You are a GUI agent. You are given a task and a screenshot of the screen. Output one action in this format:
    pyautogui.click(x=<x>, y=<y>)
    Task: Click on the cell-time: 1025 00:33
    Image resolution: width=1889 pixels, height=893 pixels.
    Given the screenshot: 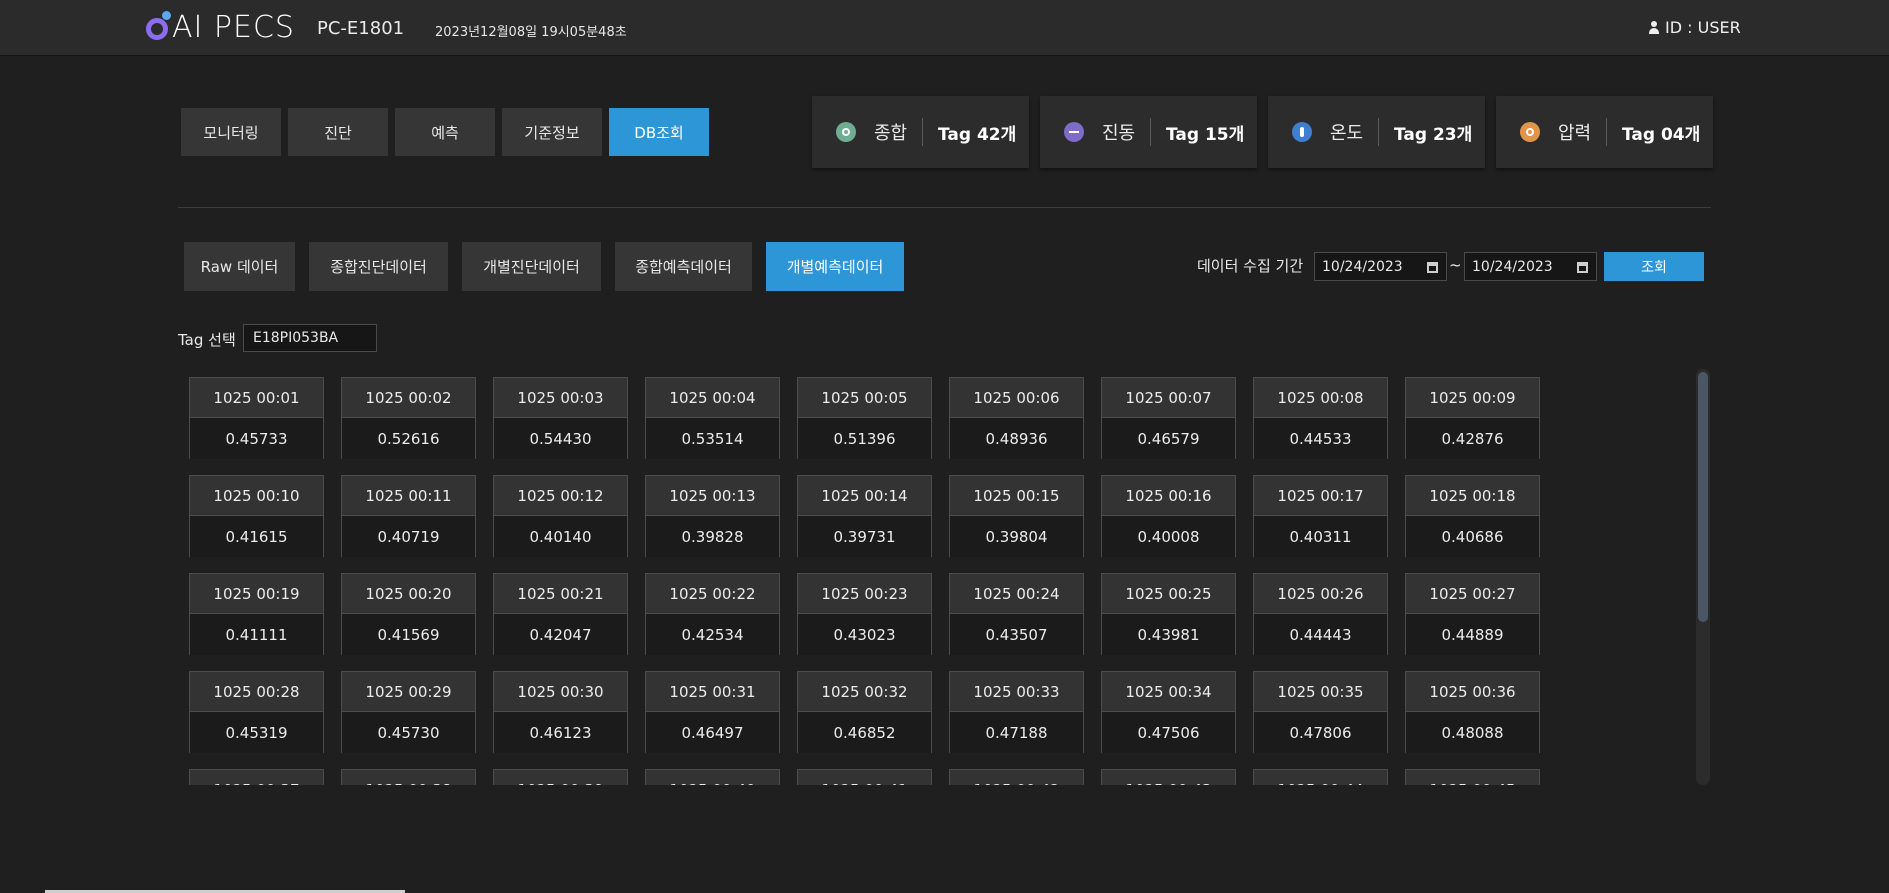 What is the action you would take?
    pyautogui.click(x=1016, y=692)
    